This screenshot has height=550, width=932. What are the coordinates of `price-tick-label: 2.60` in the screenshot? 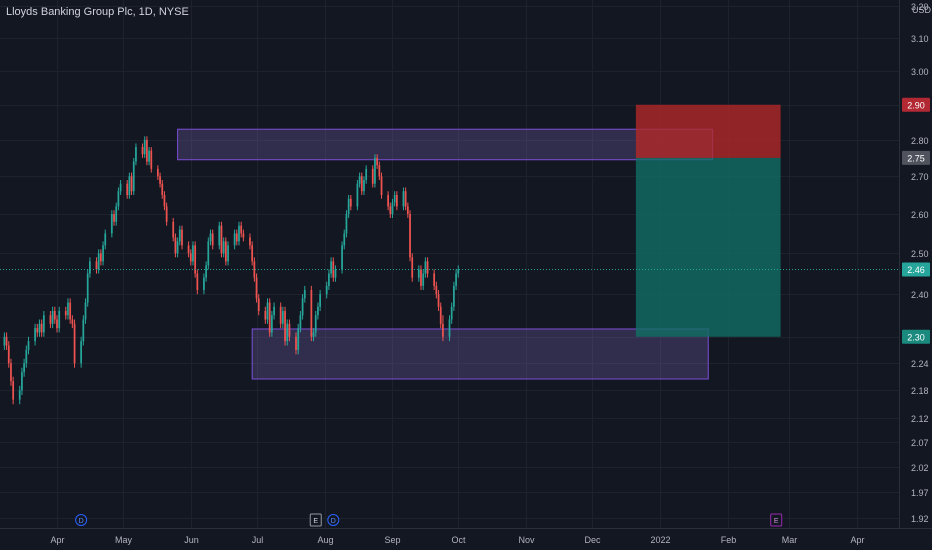 It's located at (920, 215).